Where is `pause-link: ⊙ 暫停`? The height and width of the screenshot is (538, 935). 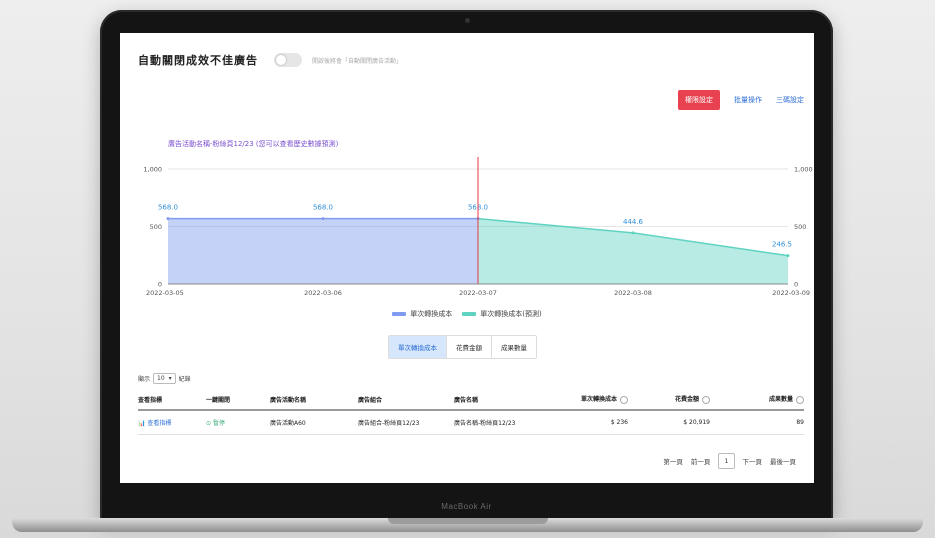
pause-link: ⊙ 暫停 is located at coordinates (238, 422).